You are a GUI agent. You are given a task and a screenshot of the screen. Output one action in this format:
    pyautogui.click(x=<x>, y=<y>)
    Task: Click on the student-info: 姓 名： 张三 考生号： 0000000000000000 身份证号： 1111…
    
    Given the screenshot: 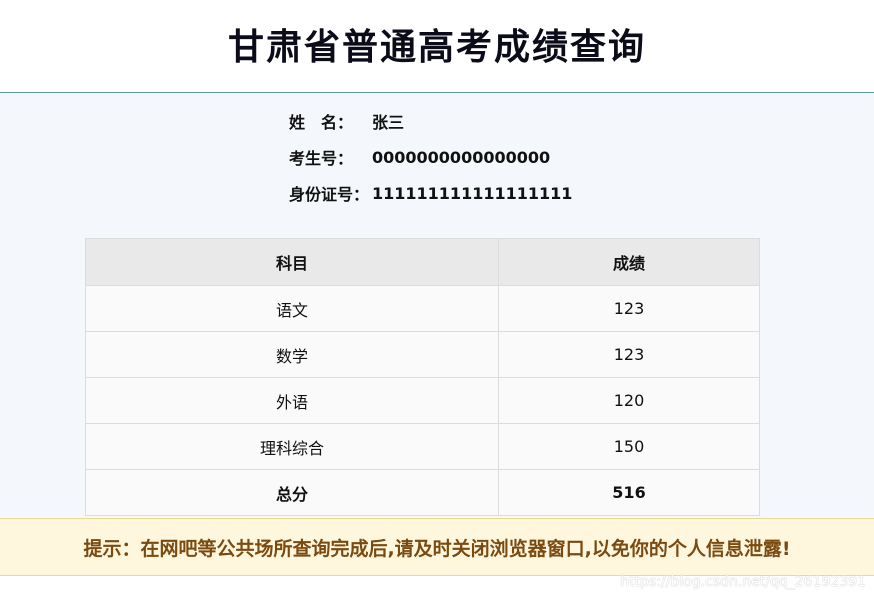 What is the action you would take?
    pyautogui.click(x=430, y=157)
    